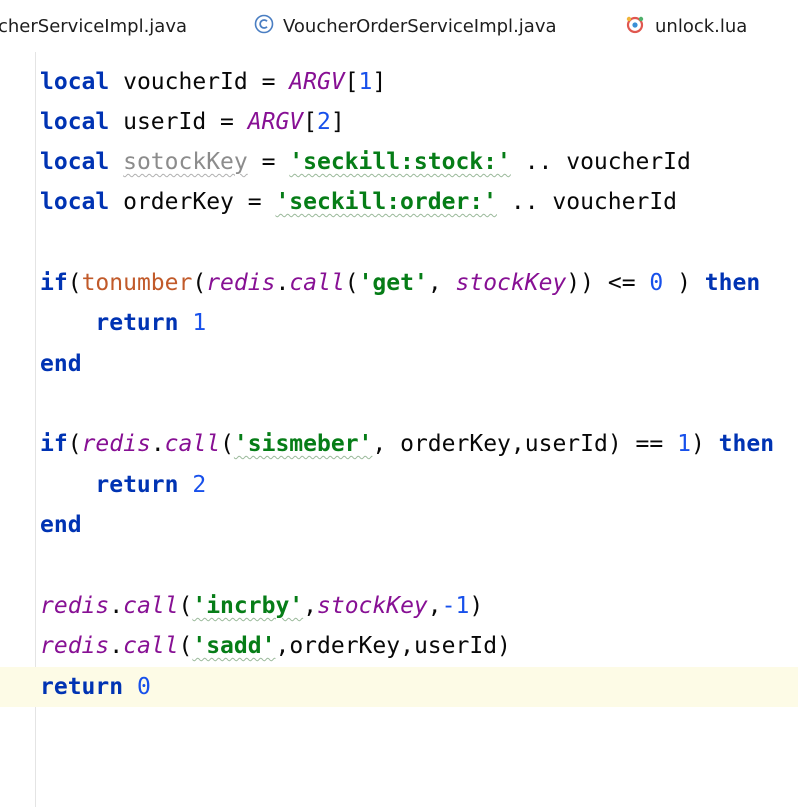  Describe the element at coordinates (264, 26) in the screenshot. I see `java-class-icon` at that location.